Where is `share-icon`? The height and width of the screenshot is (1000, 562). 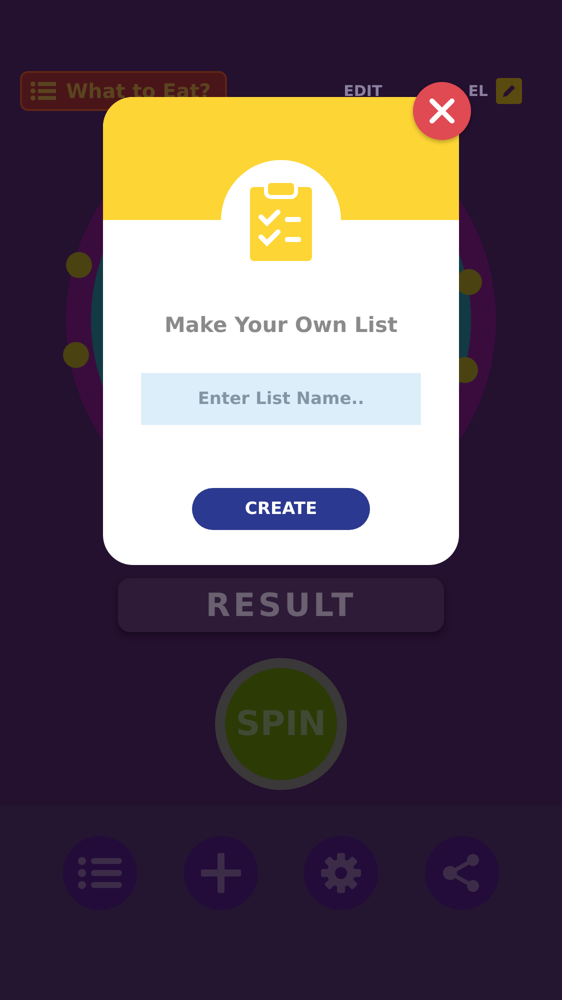
share-icon is located at coordinates (462, 873).